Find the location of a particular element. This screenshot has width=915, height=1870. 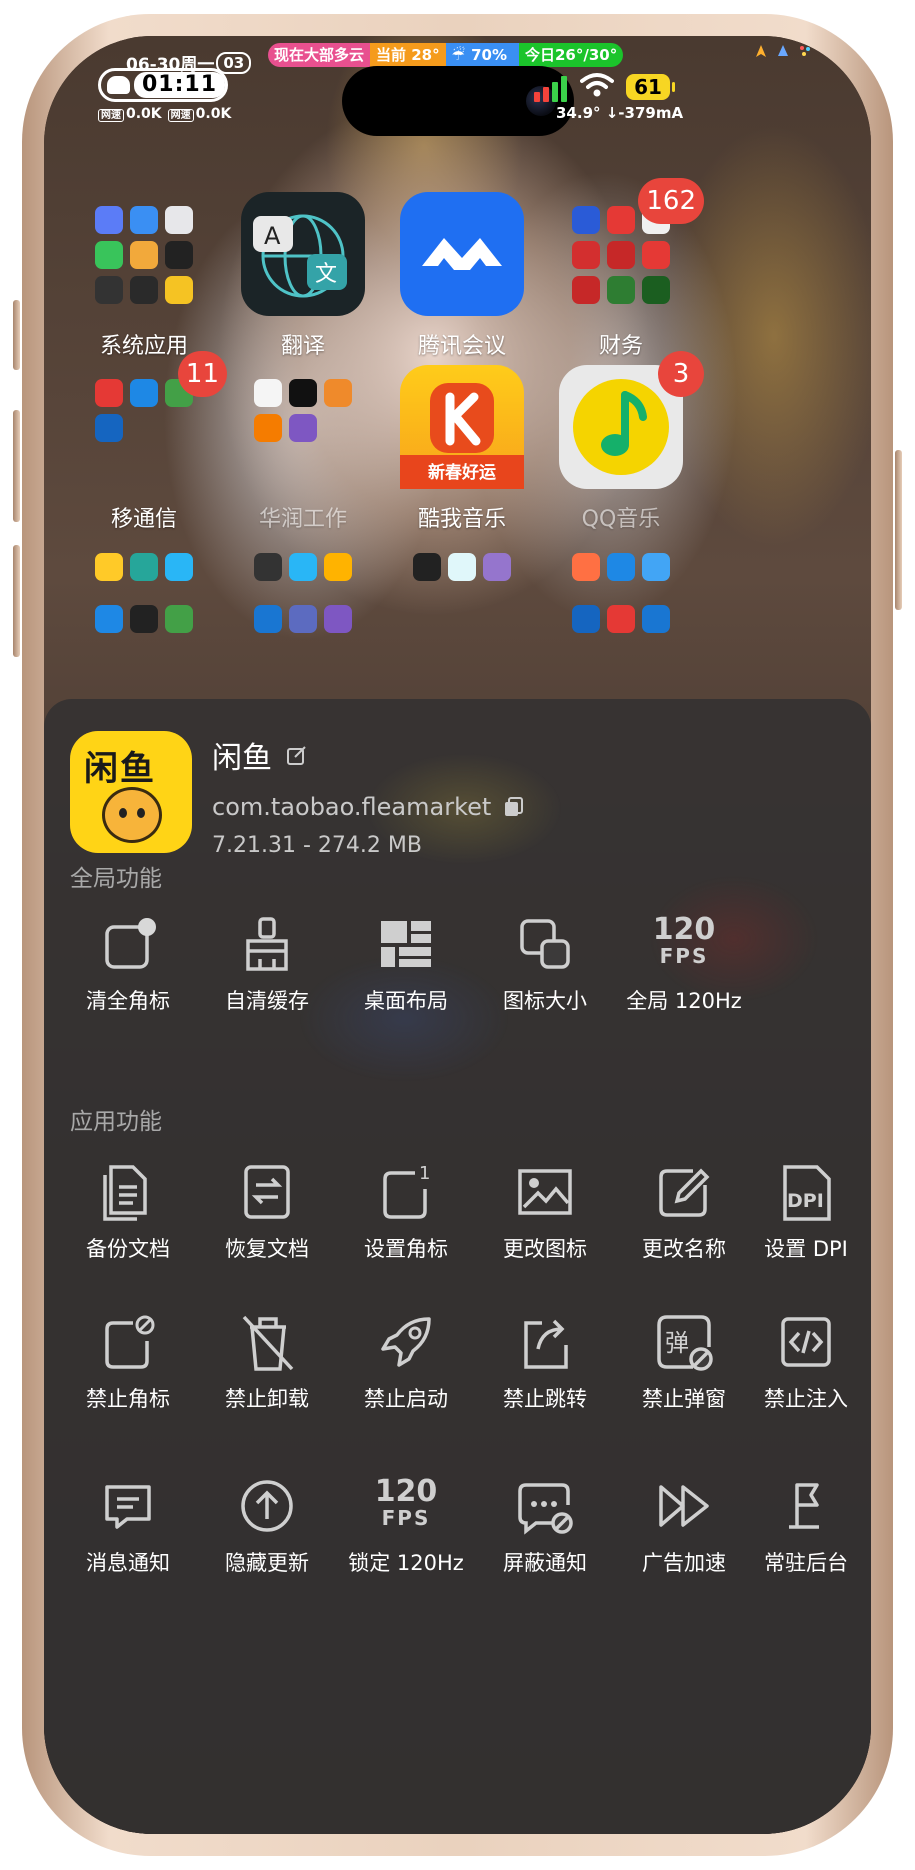

svg-text: 弹 is located at coordinates (677, 1343).